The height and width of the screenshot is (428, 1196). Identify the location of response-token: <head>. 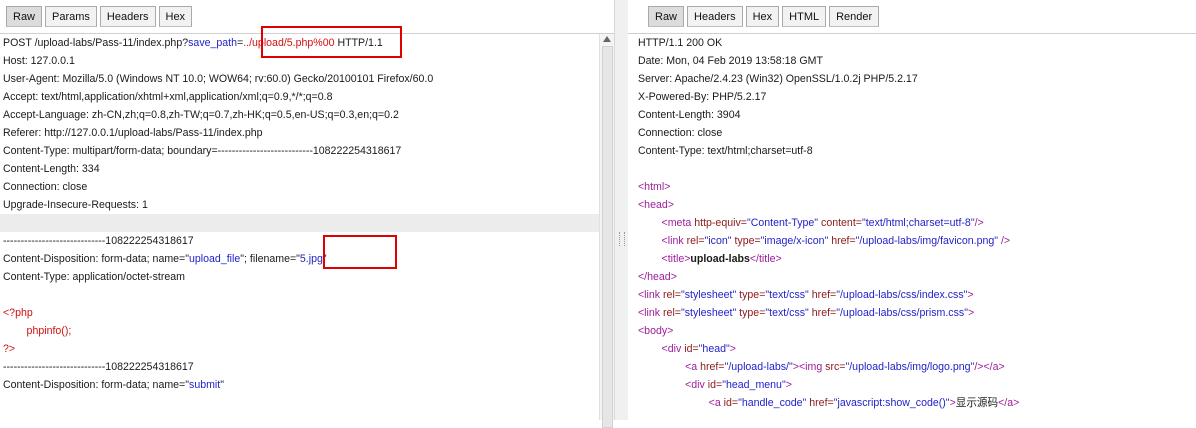
(656, 205).